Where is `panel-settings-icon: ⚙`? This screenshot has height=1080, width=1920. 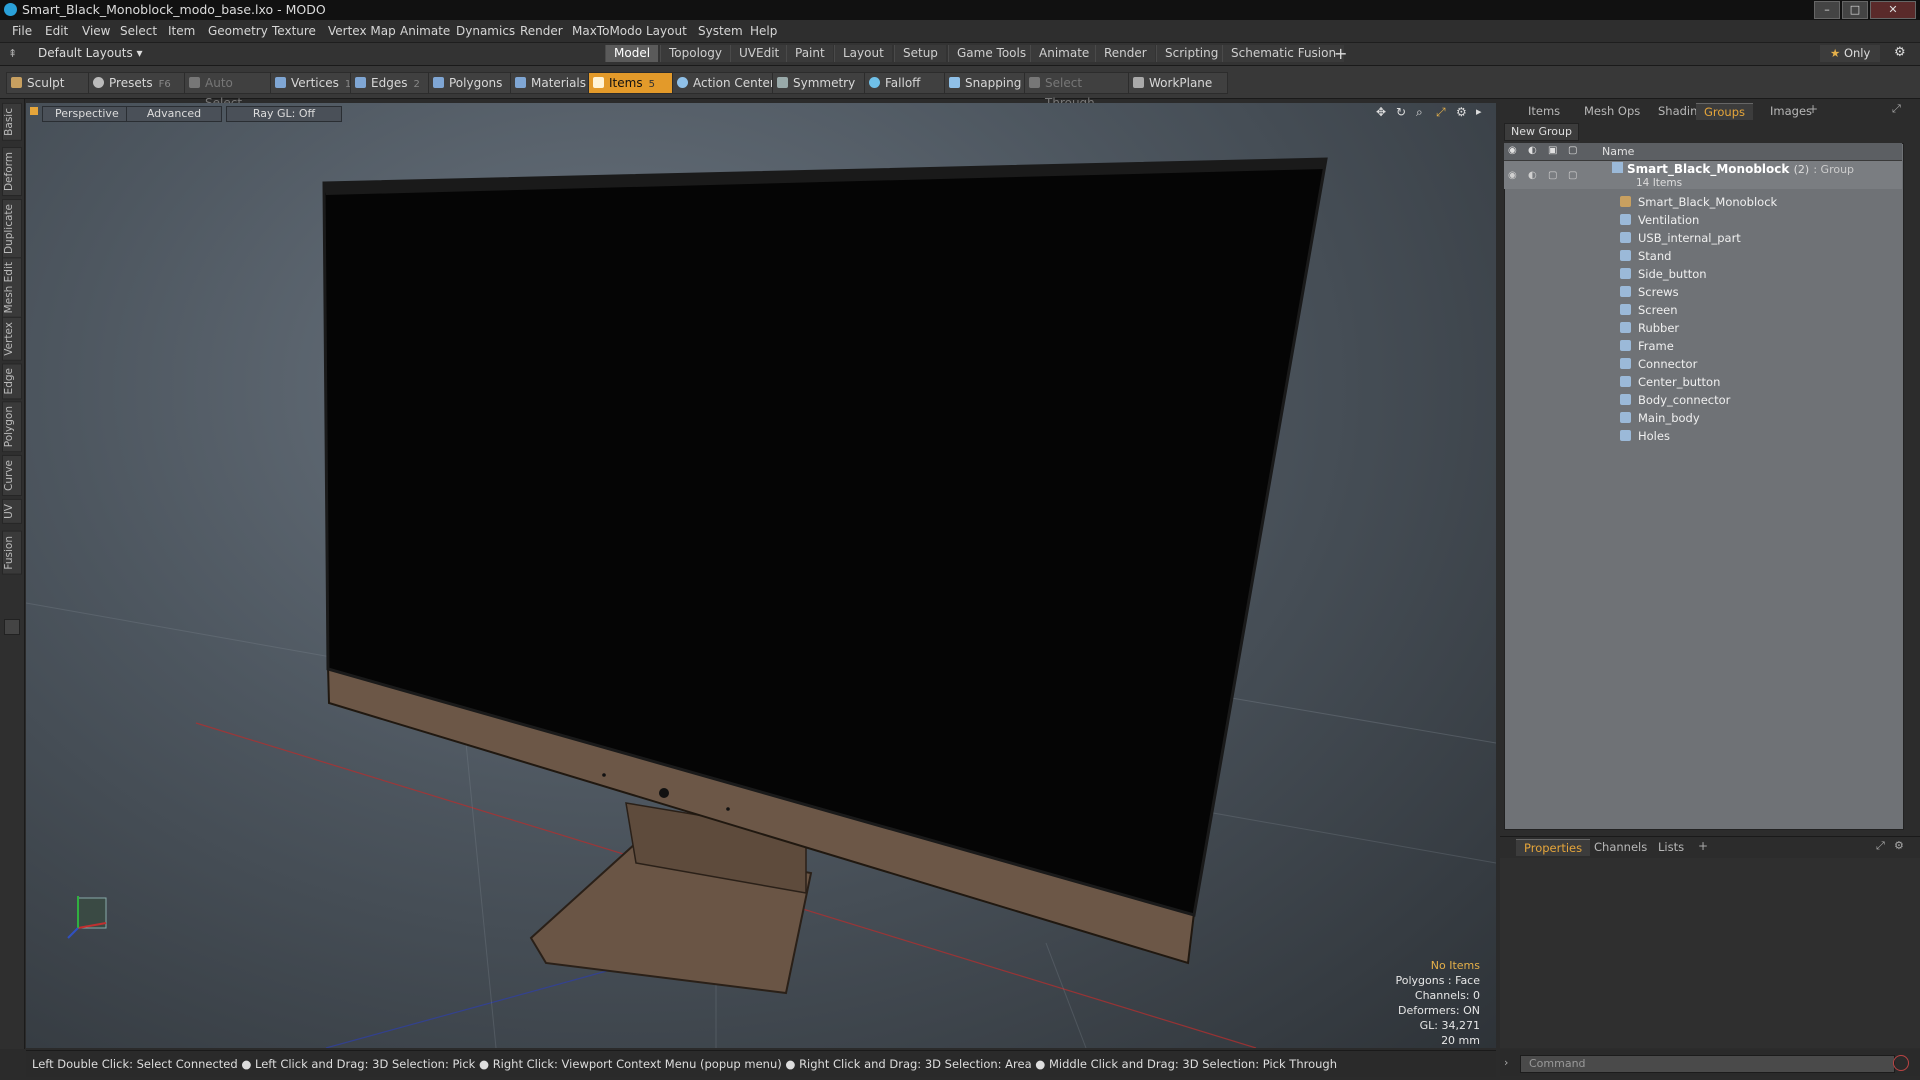
panel-settings-icon: ⚙ is located at coordinates (1899, 845).